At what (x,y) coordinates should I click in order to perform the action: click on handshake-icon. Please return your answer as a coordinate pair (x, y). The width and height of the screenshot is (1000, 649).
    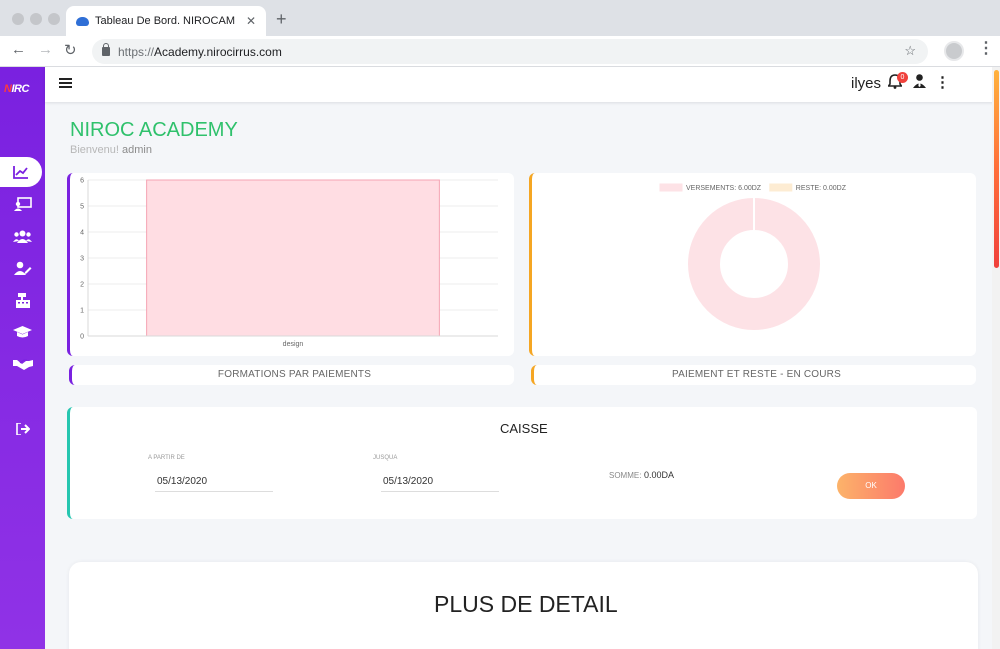
    Looking at the image, I should click on (22, 364).